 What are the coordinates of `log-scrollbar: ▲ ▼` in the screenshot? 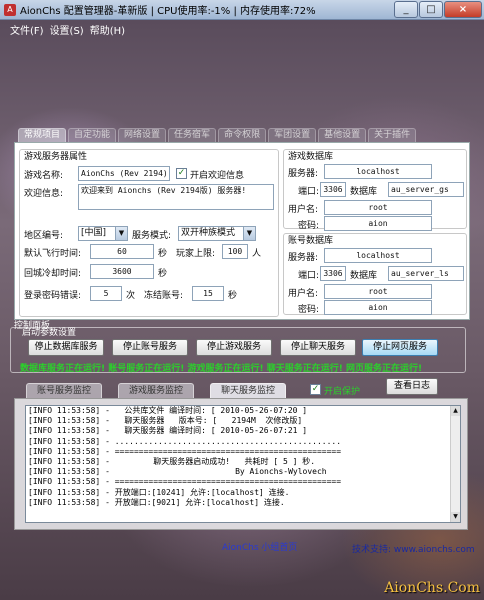 It's located at (455, 464).